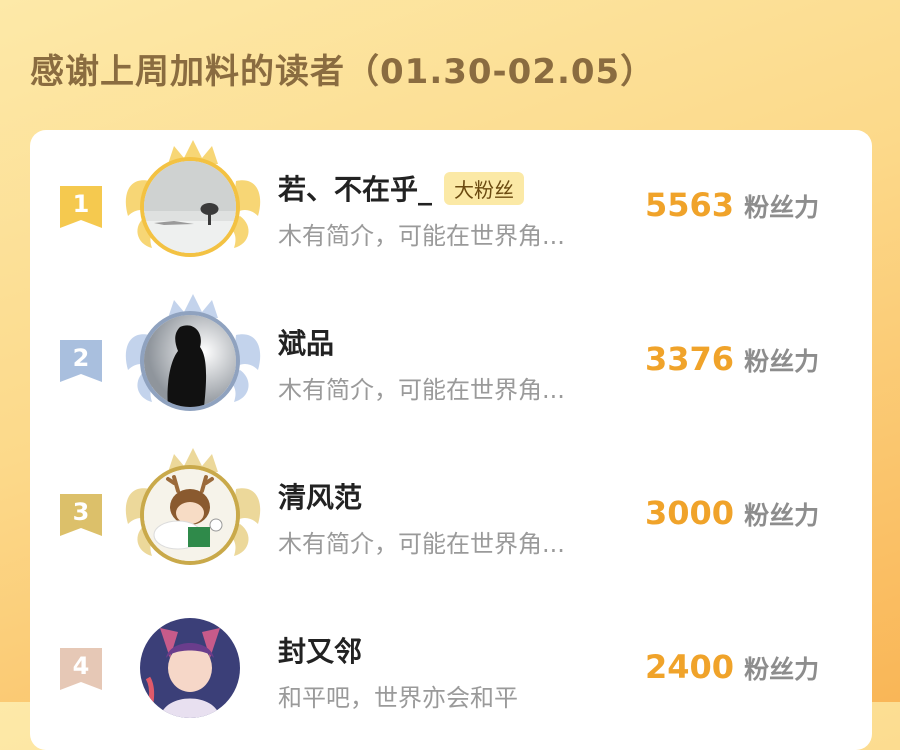  What do you see at coordinates (190, 668) in the screenshot?
I see `anime-girl-avatar-icon` at bounding box center [190, 668].